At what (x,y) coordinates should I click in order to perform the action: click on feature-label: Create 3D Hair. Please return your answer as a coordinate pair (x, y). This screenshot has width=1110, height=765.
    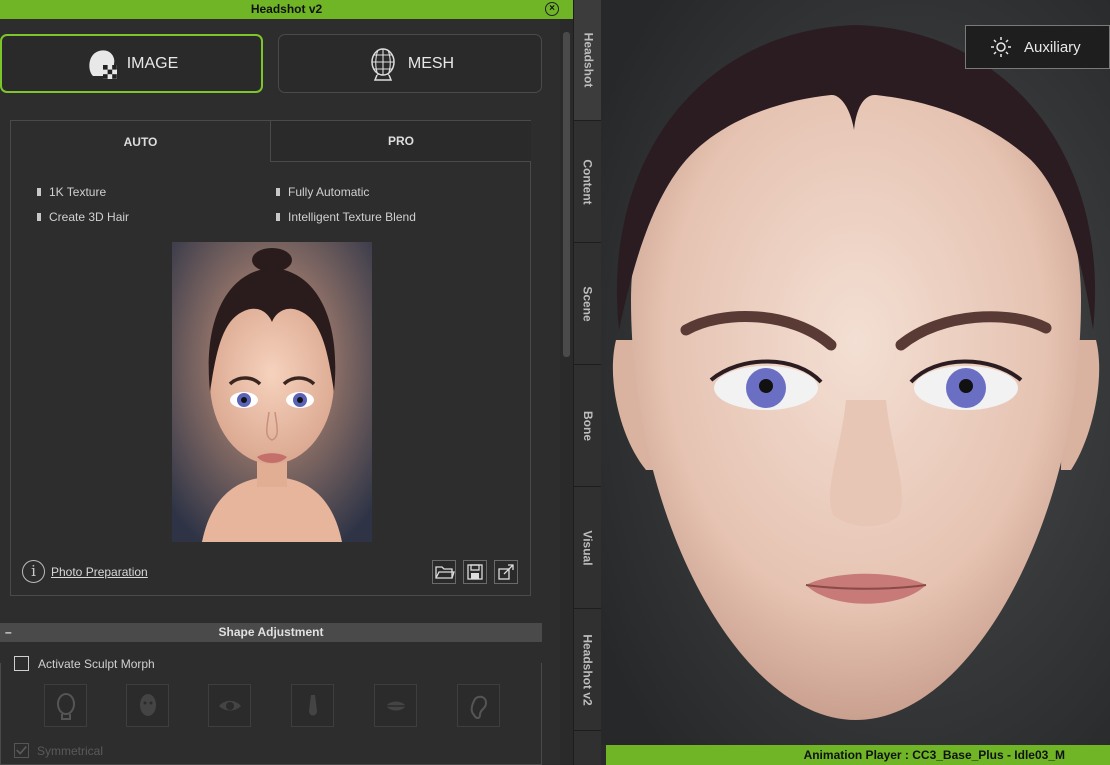
    Looking at the image, I should click on (89, 217).